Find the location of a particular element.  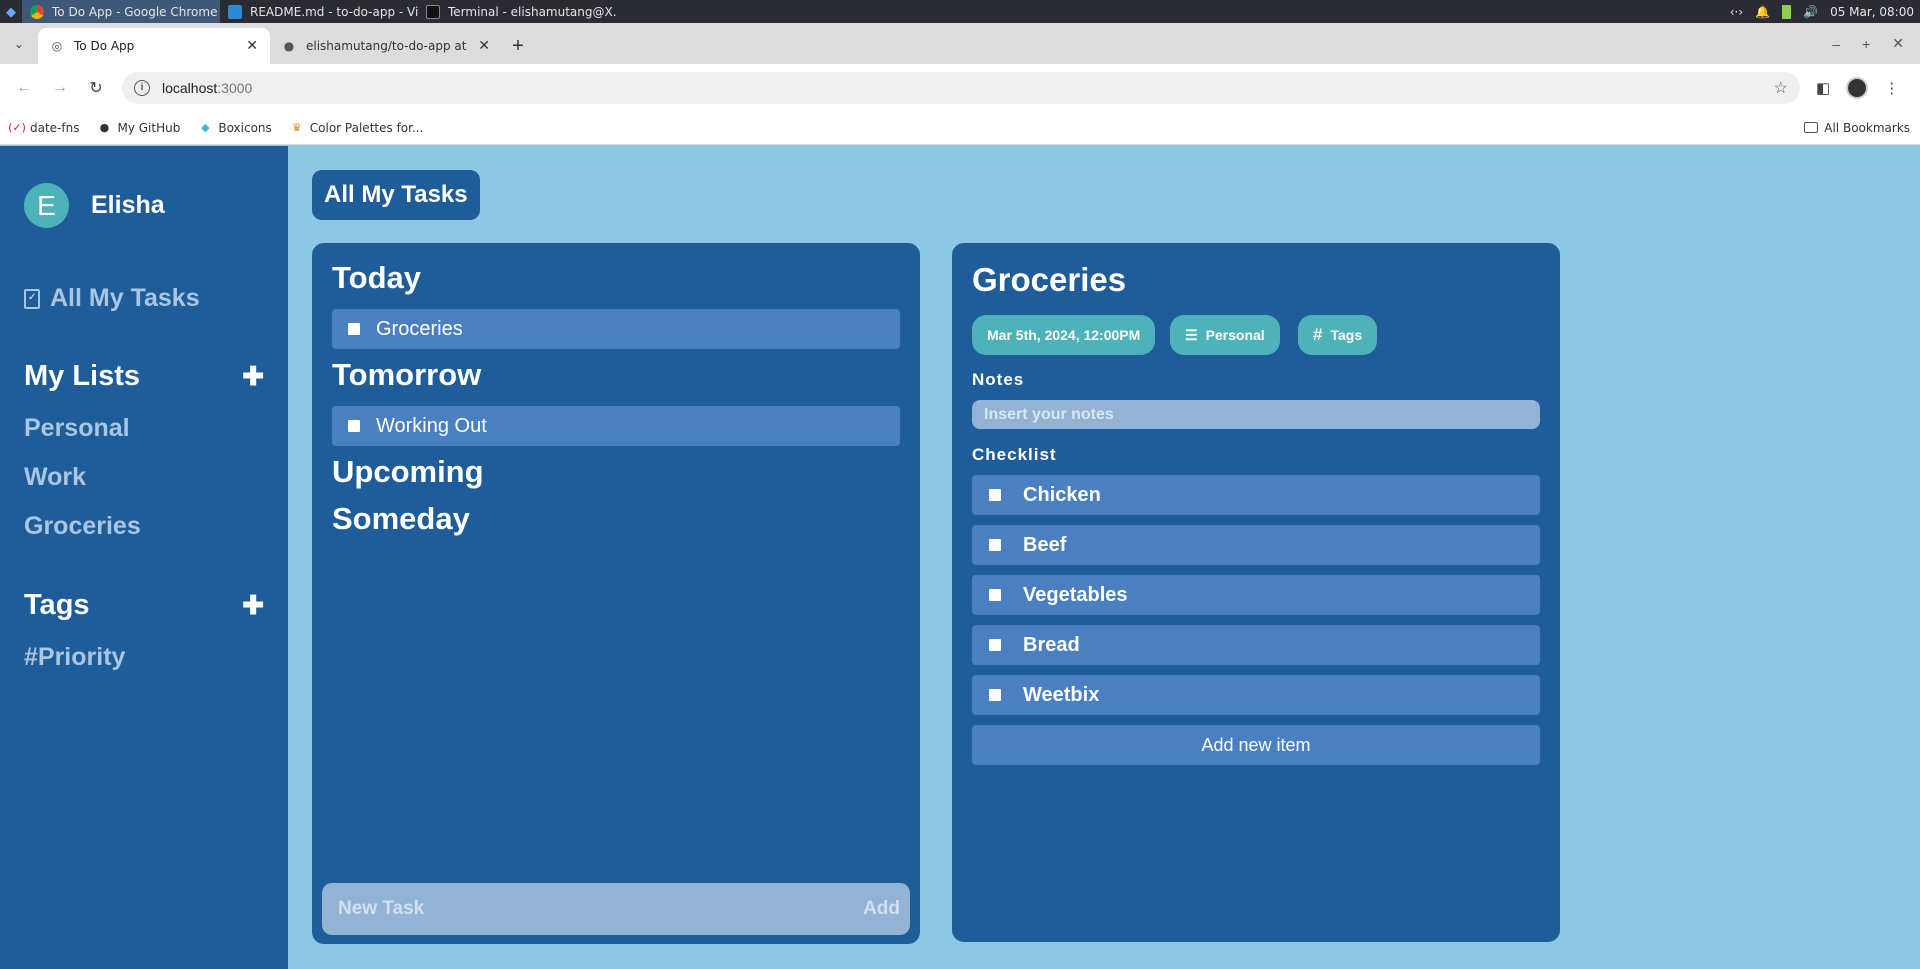

taskbar-item-chrome: To Do App - Google Chrome is located at coordinates (121, 11).